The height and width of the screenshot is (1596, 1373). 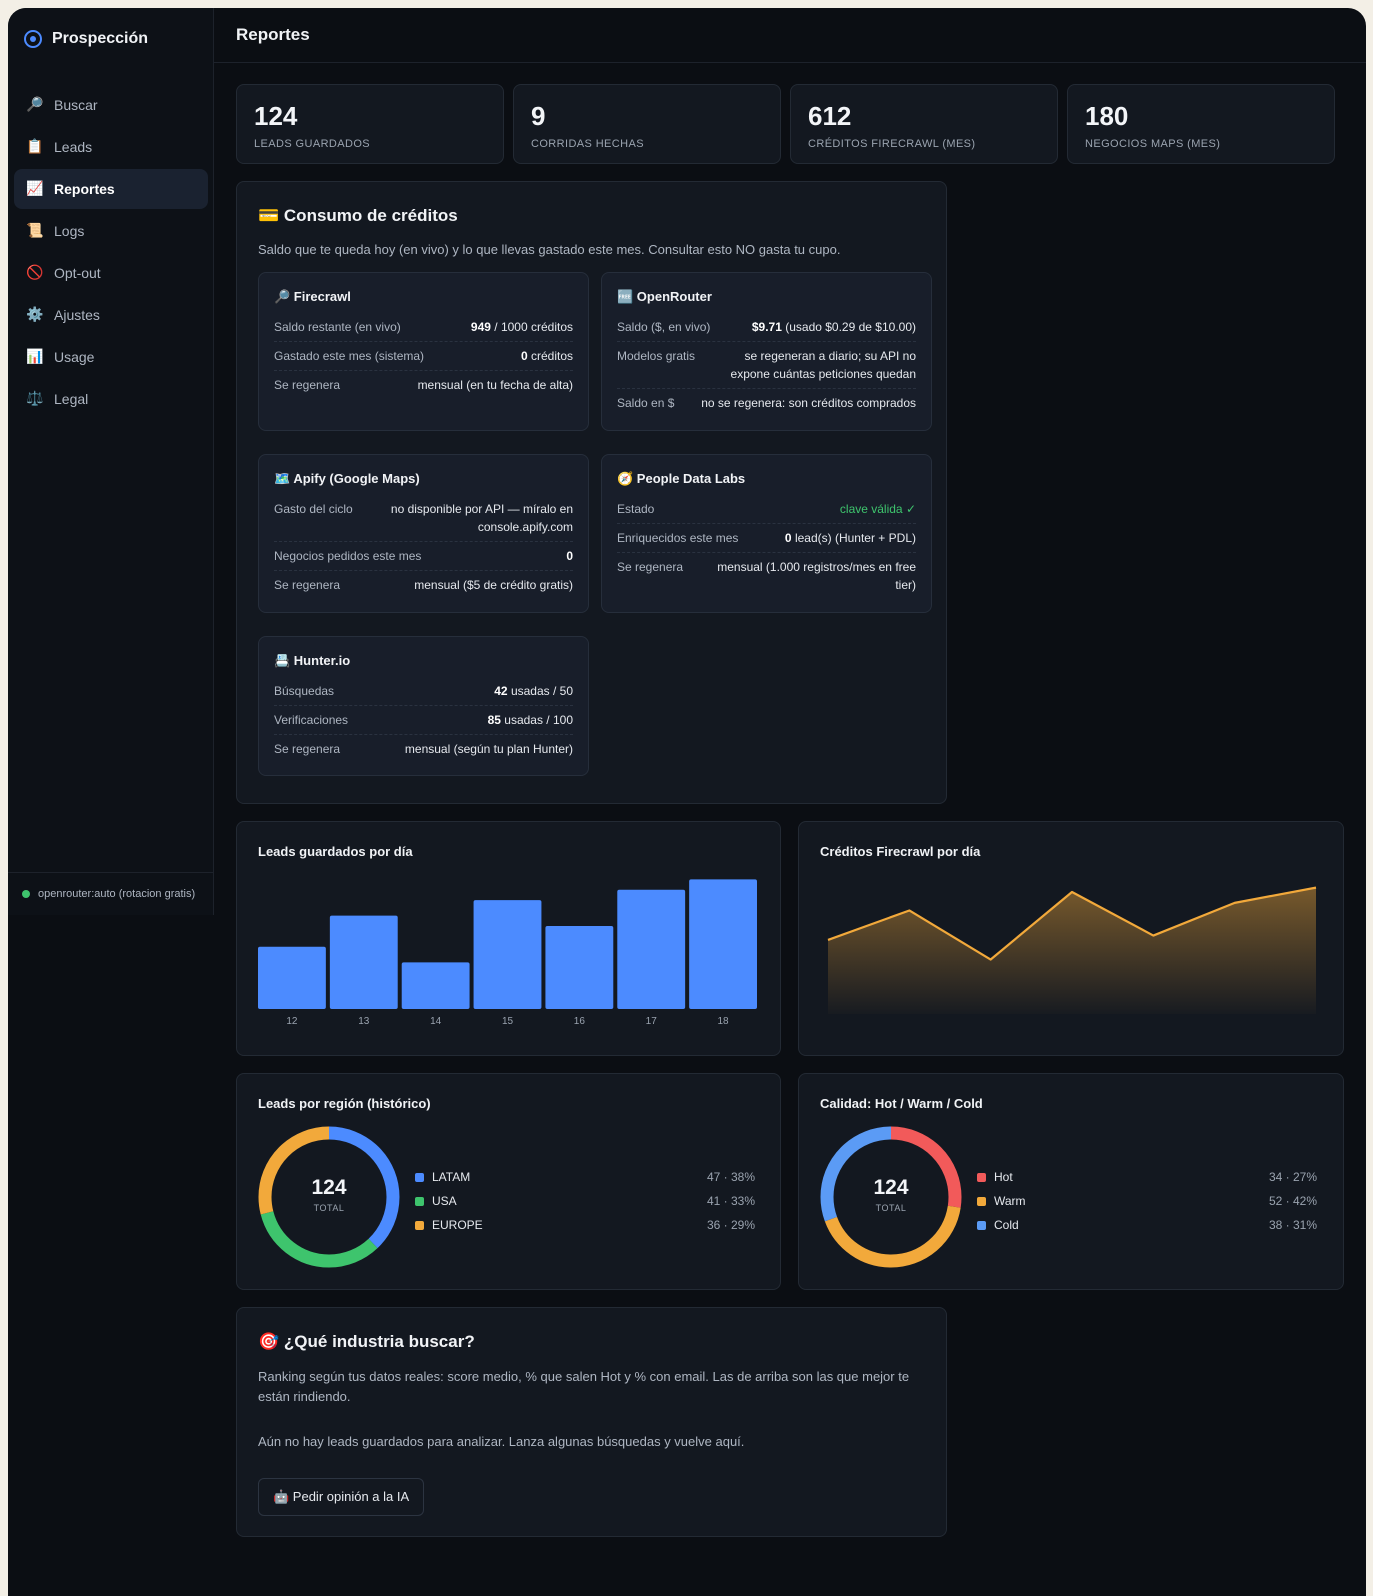 I want to click on legend-item: Warm 52 · 42%, so click(x=1147, y=1201).